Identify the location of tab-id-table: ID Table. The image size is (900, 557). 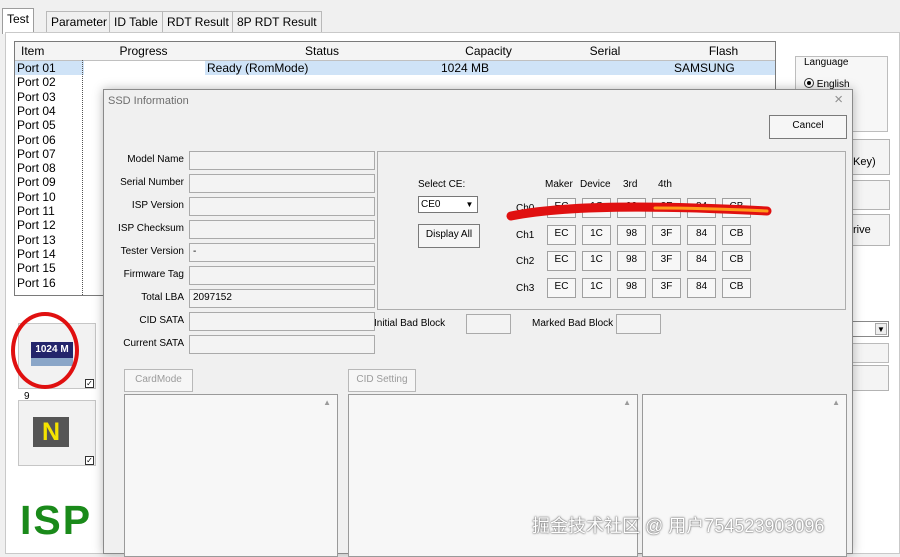
(136, 22).